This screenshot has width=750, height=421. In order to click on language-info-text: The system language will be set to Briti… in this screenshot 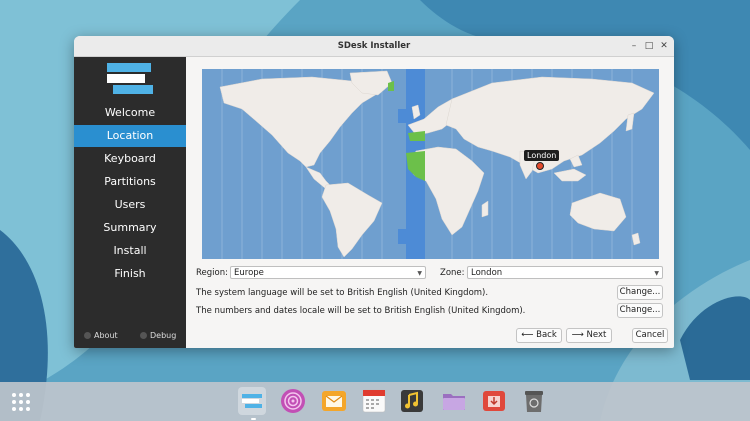, I will do `click(342, 293)`.